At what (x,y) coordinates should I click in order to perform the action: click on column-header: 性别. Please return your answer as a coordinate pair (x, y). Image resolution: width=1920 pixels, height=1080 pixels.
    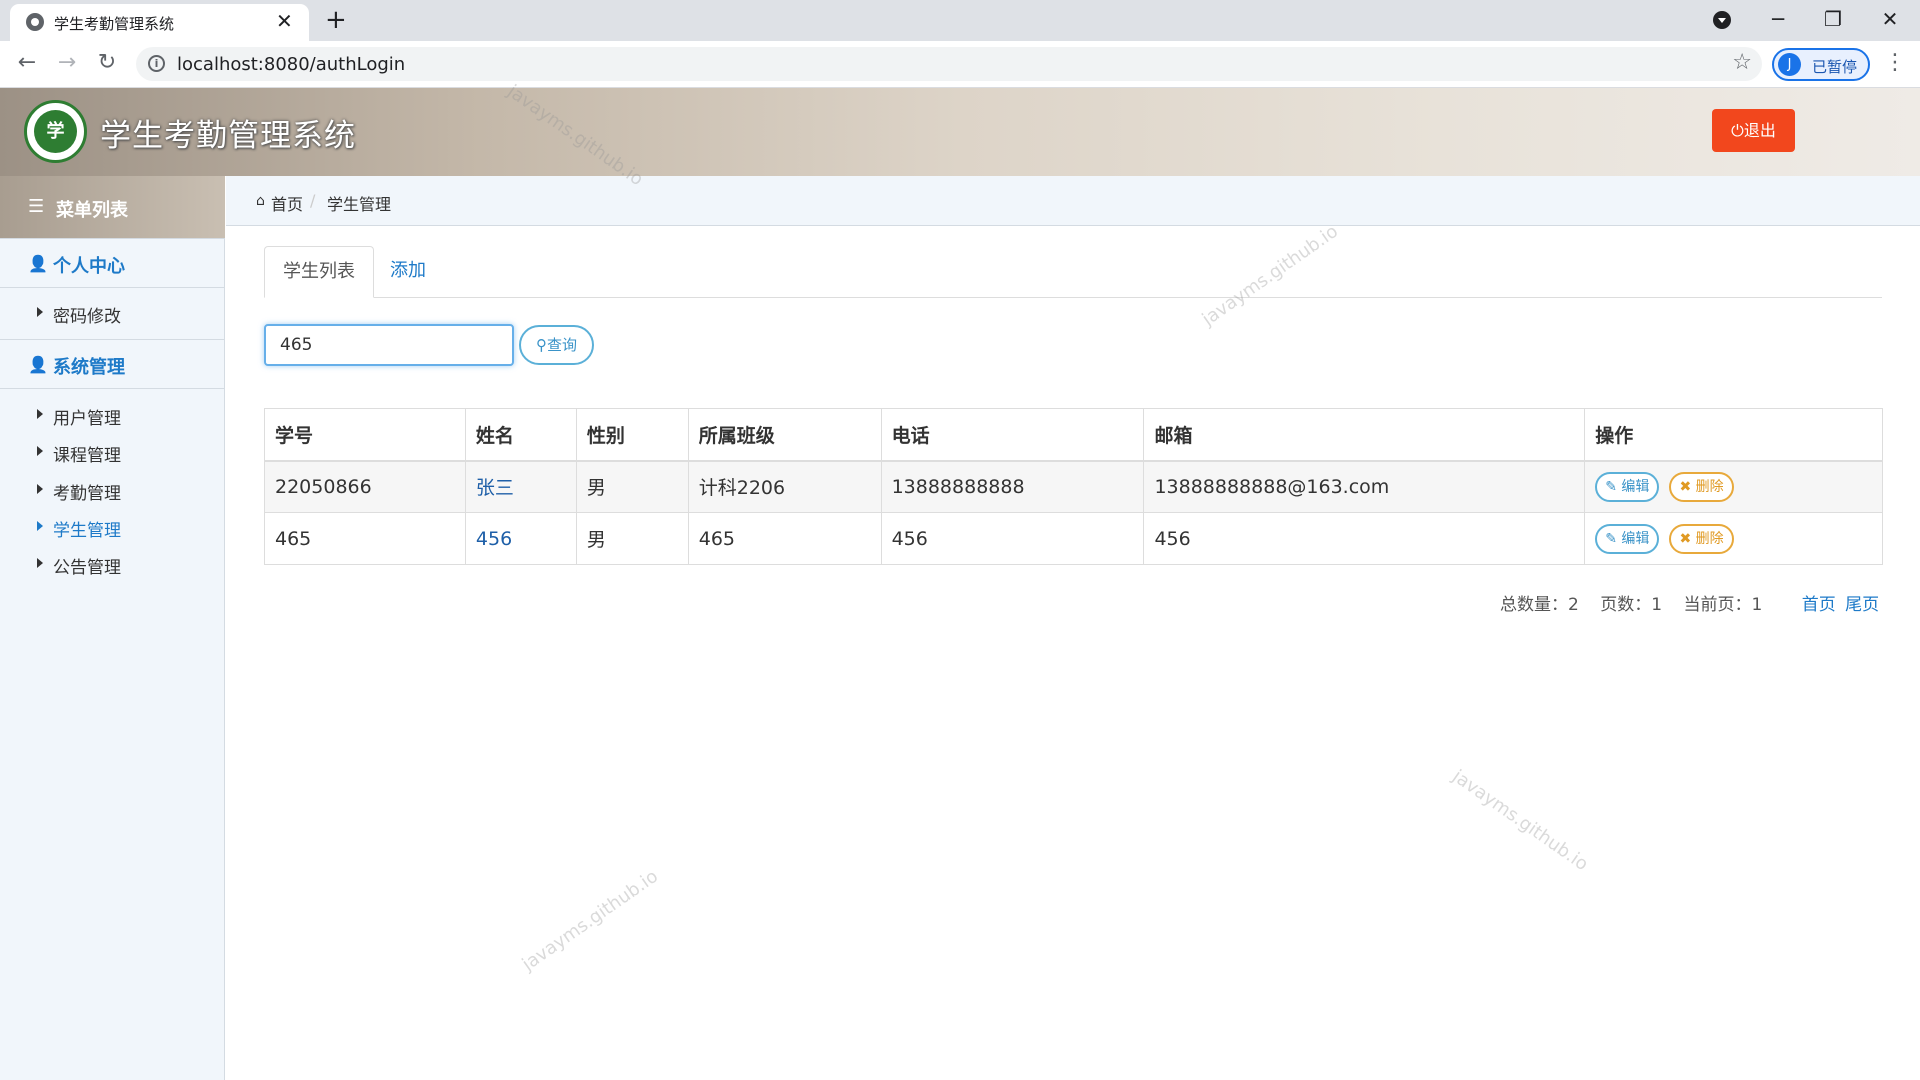
    Looking at the image, I should click on (632, 435).